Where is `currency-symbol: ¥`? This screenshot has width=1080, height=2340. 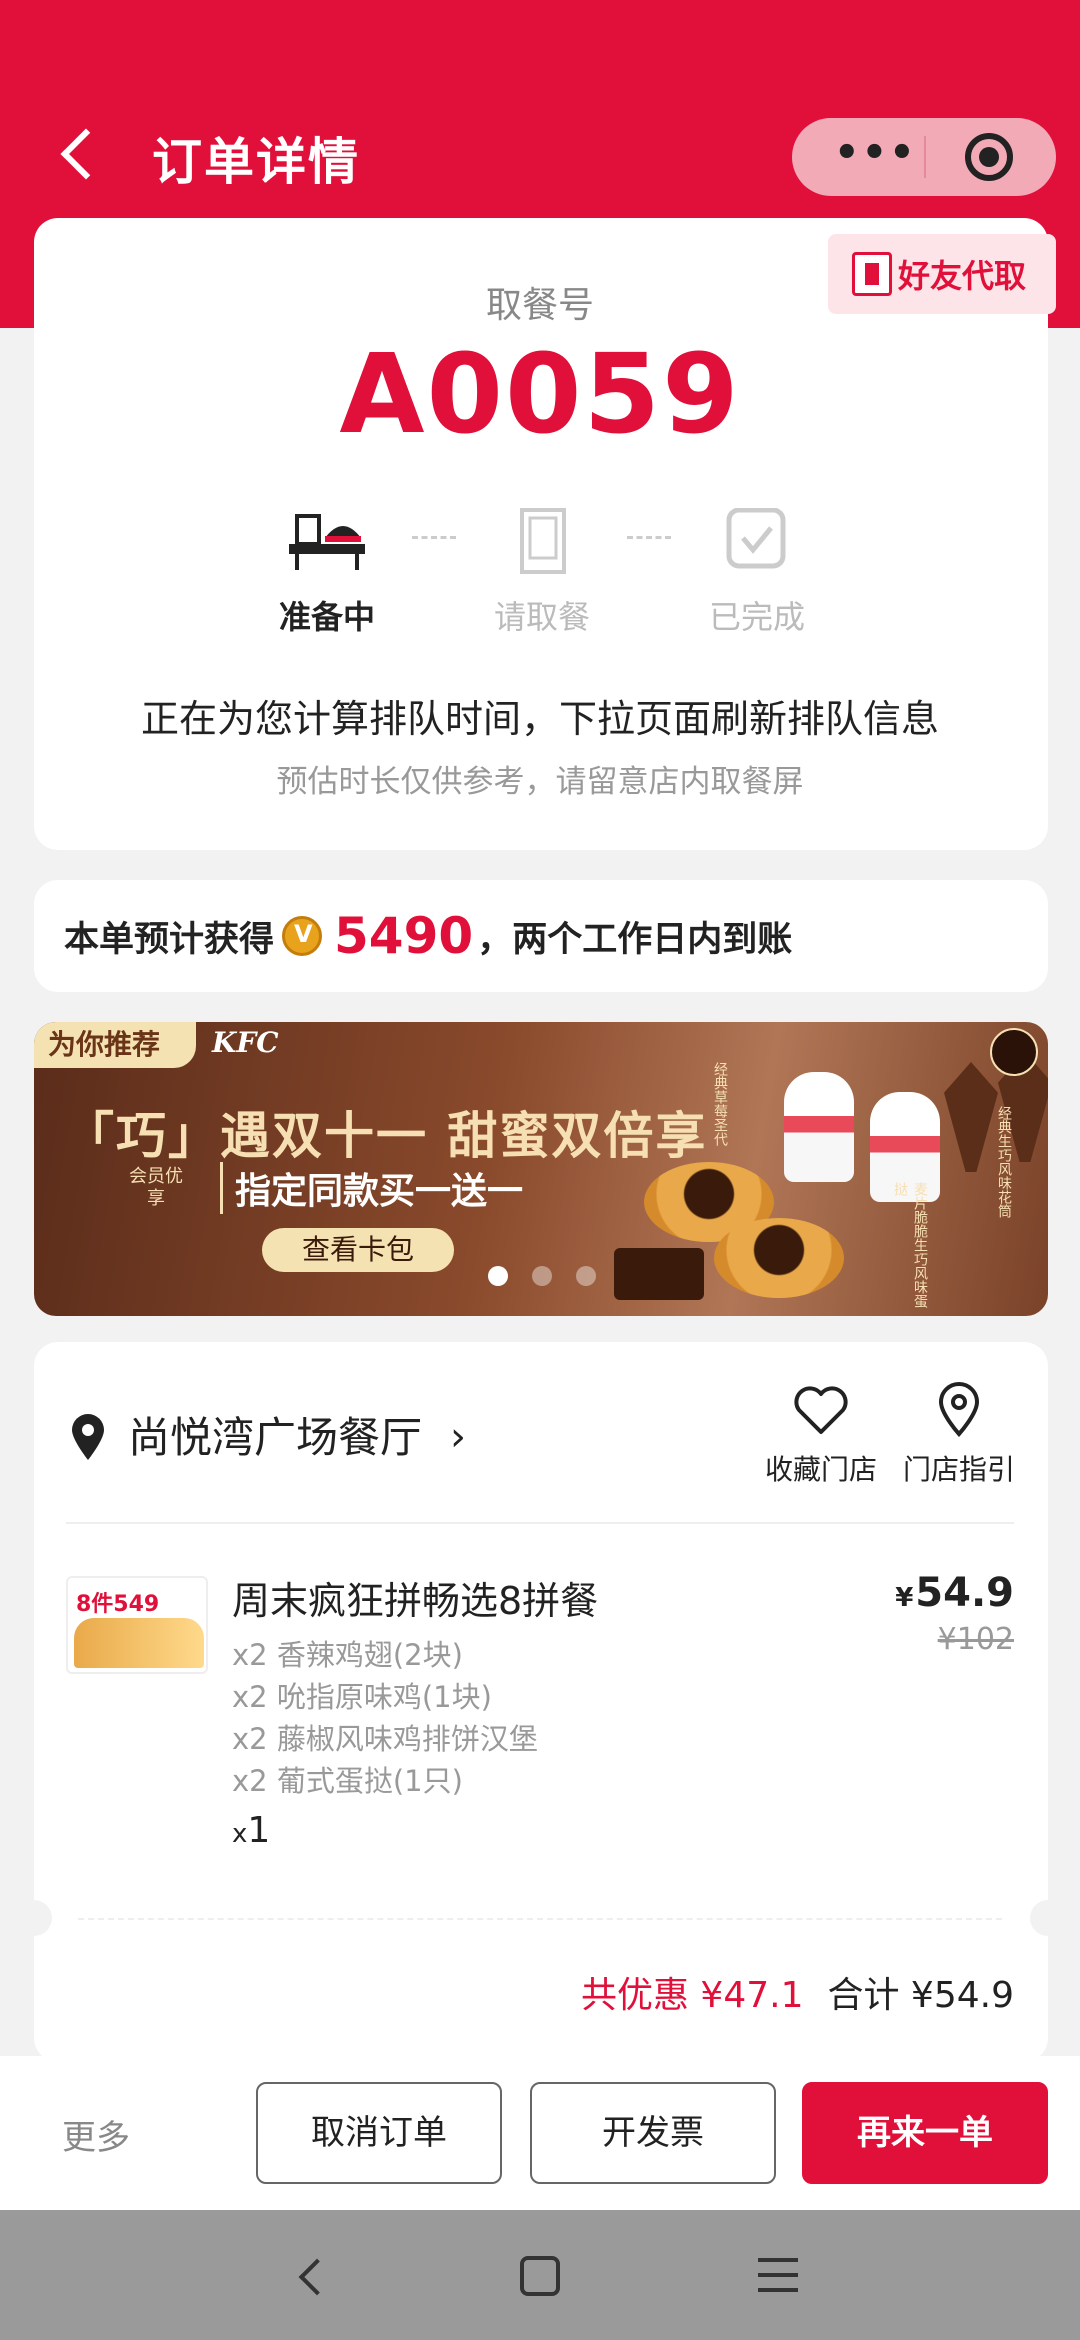
currency-symbol: ¥ is located at coordinates (904, 1598).